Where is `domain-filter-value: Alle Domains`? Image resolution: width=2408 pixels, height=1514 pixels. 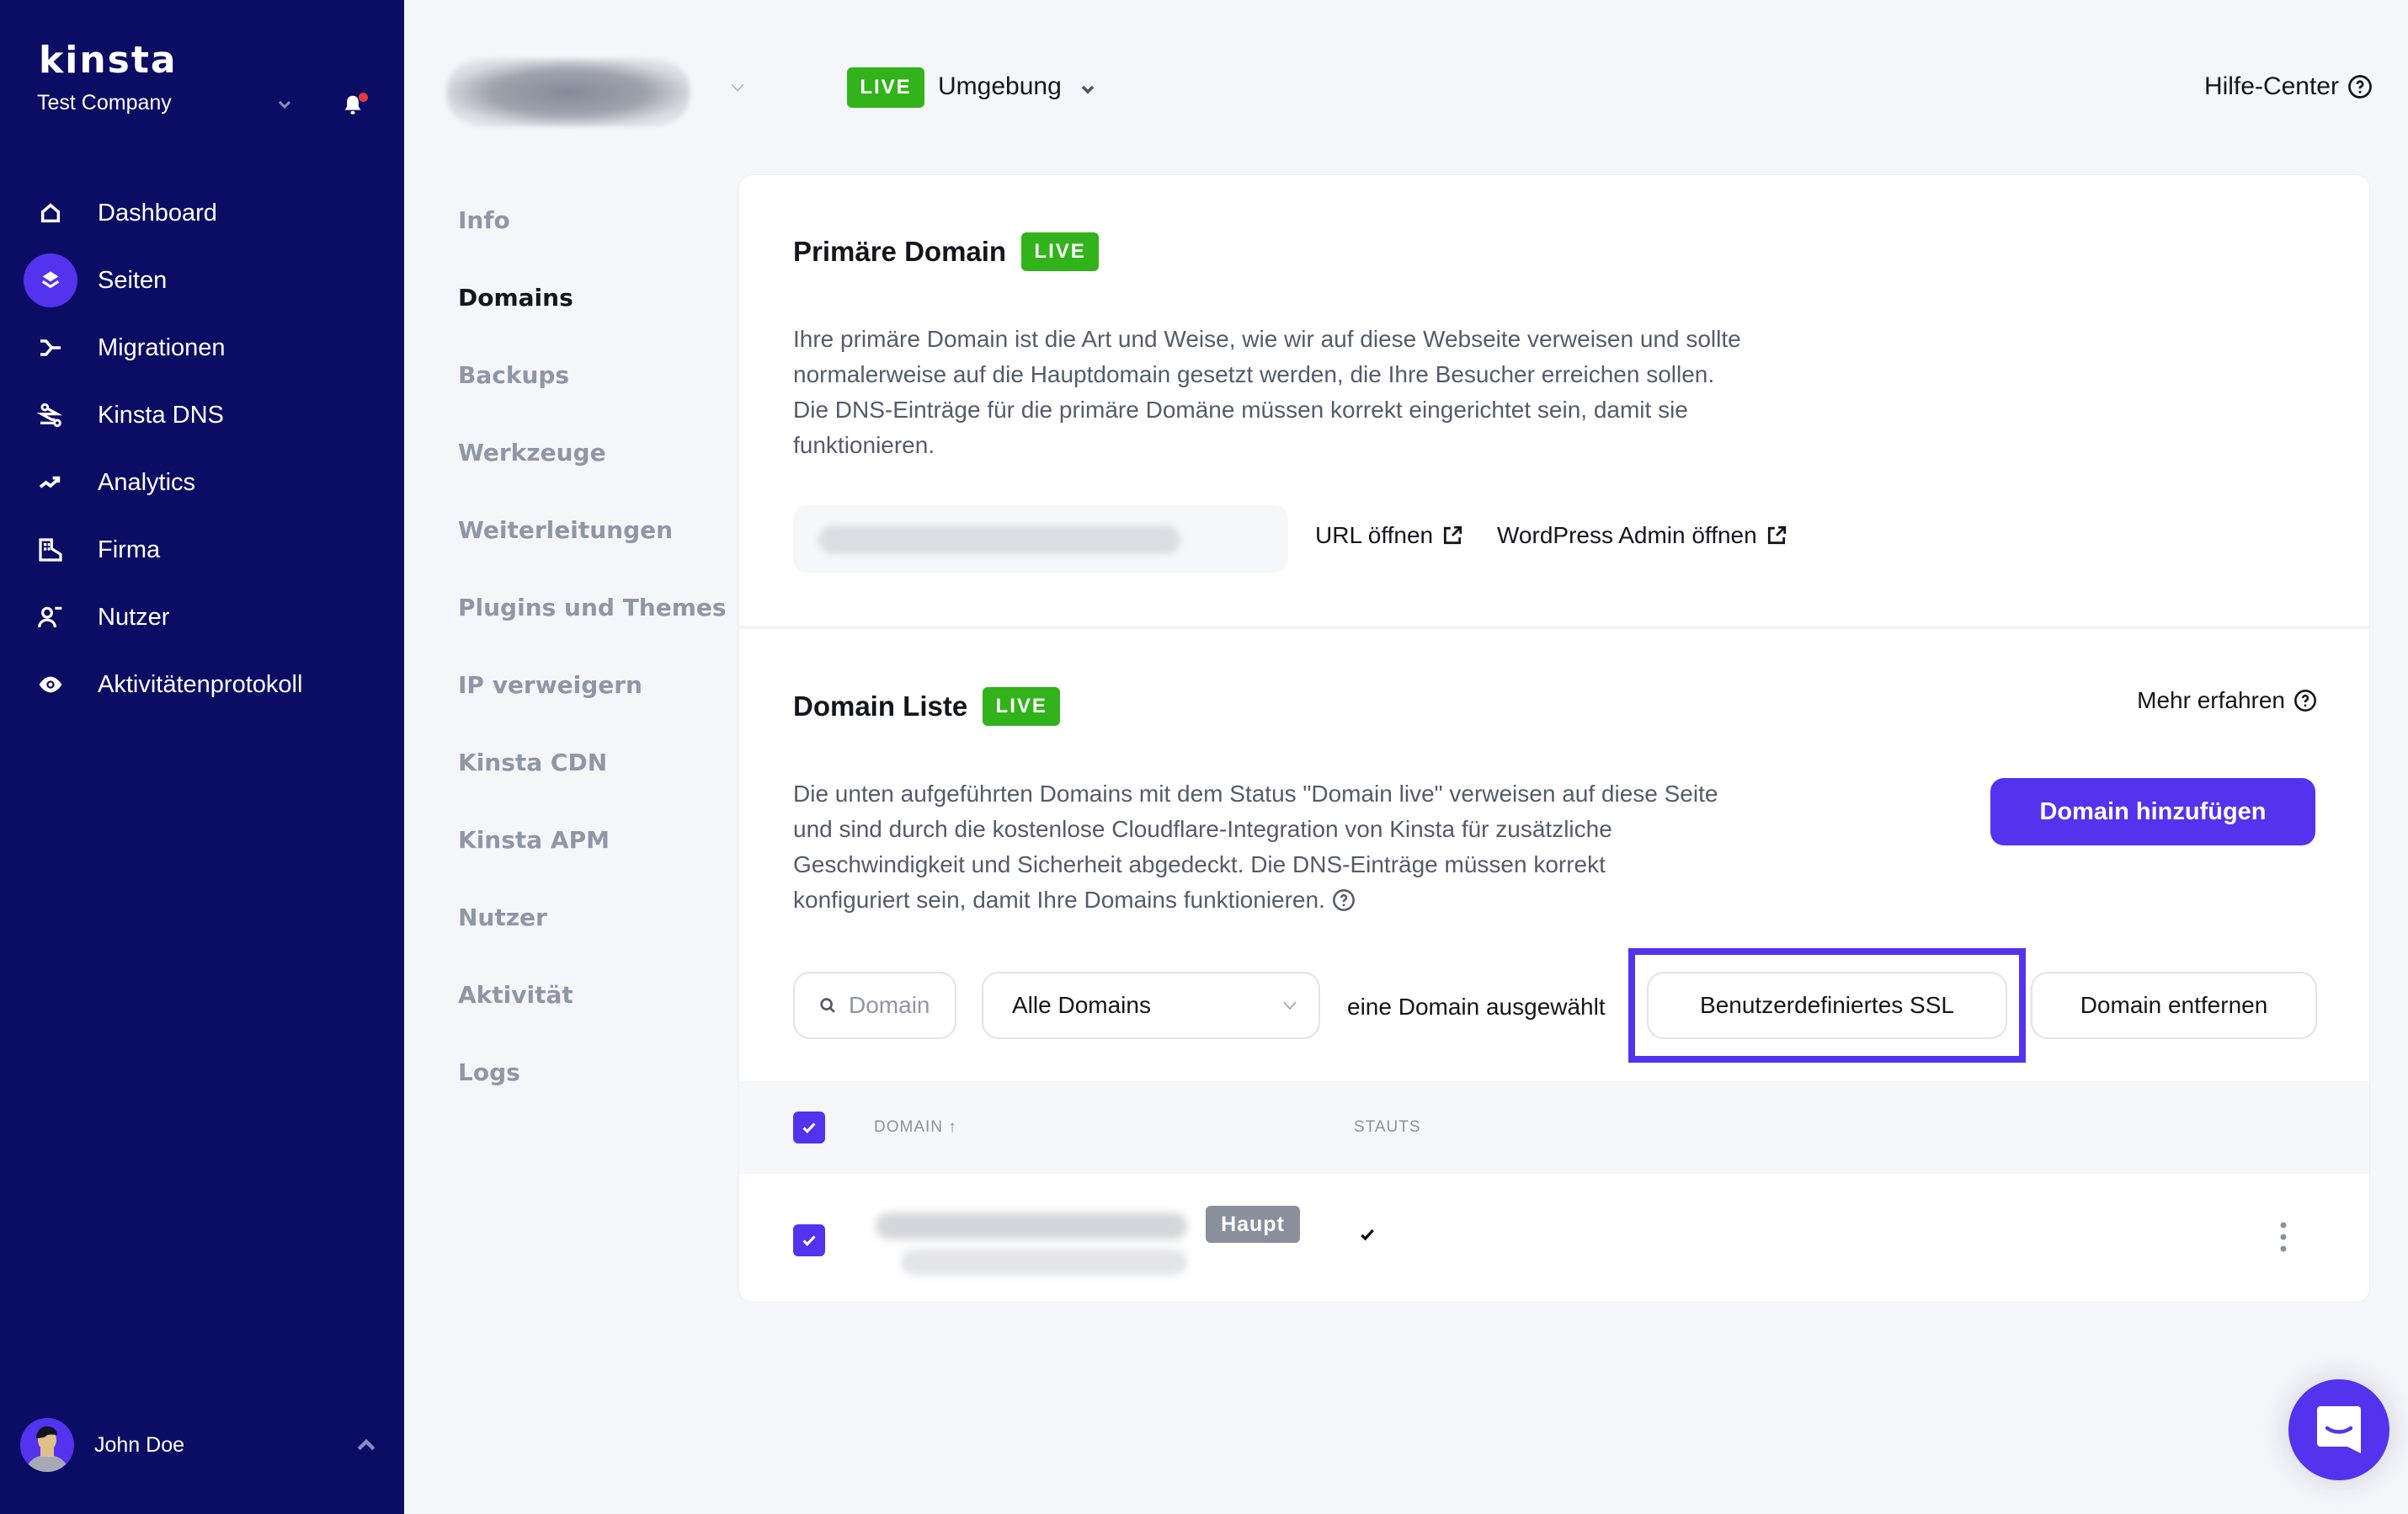 domain-filter-value: Alle Domains is located at coordinates (1081, 1005).